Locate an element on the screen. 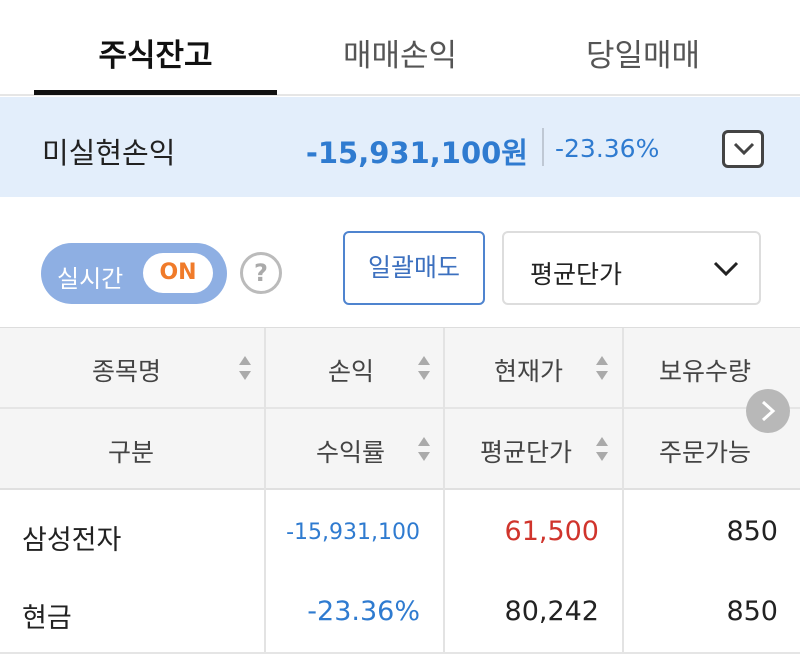  header-current-price: 현재가 is located at coordinates (533, 368).